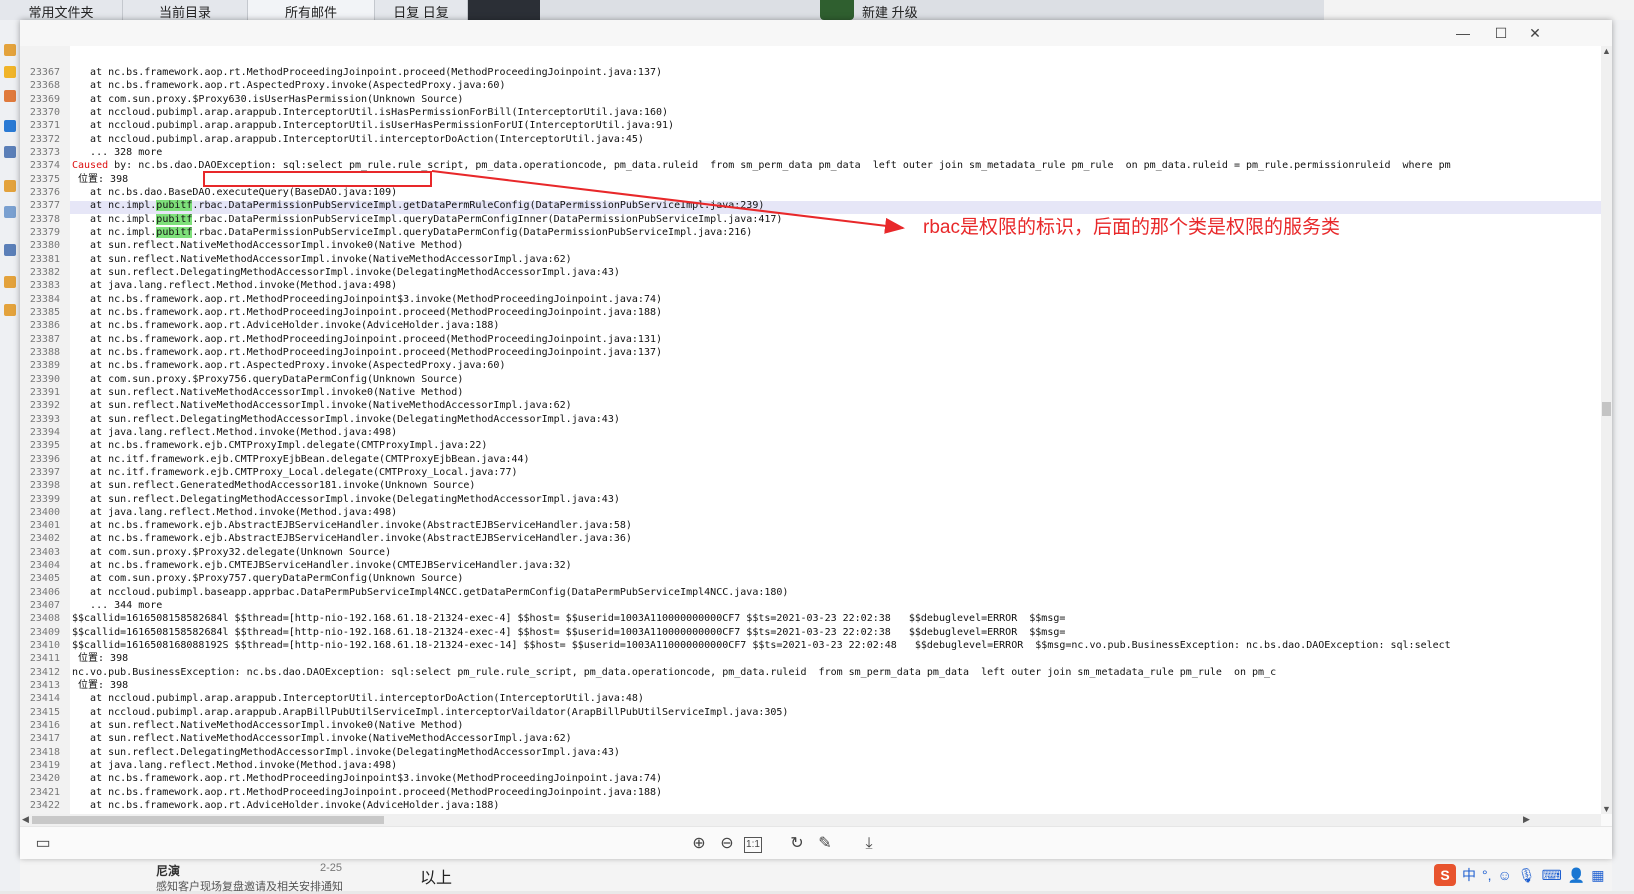  What do you see at coordinates (1131, 227) in the screenshot?
I see `annotation-text: rbac是权限的标识，后面的那个类是权限的服务类` at bounding box center [1131, 227].